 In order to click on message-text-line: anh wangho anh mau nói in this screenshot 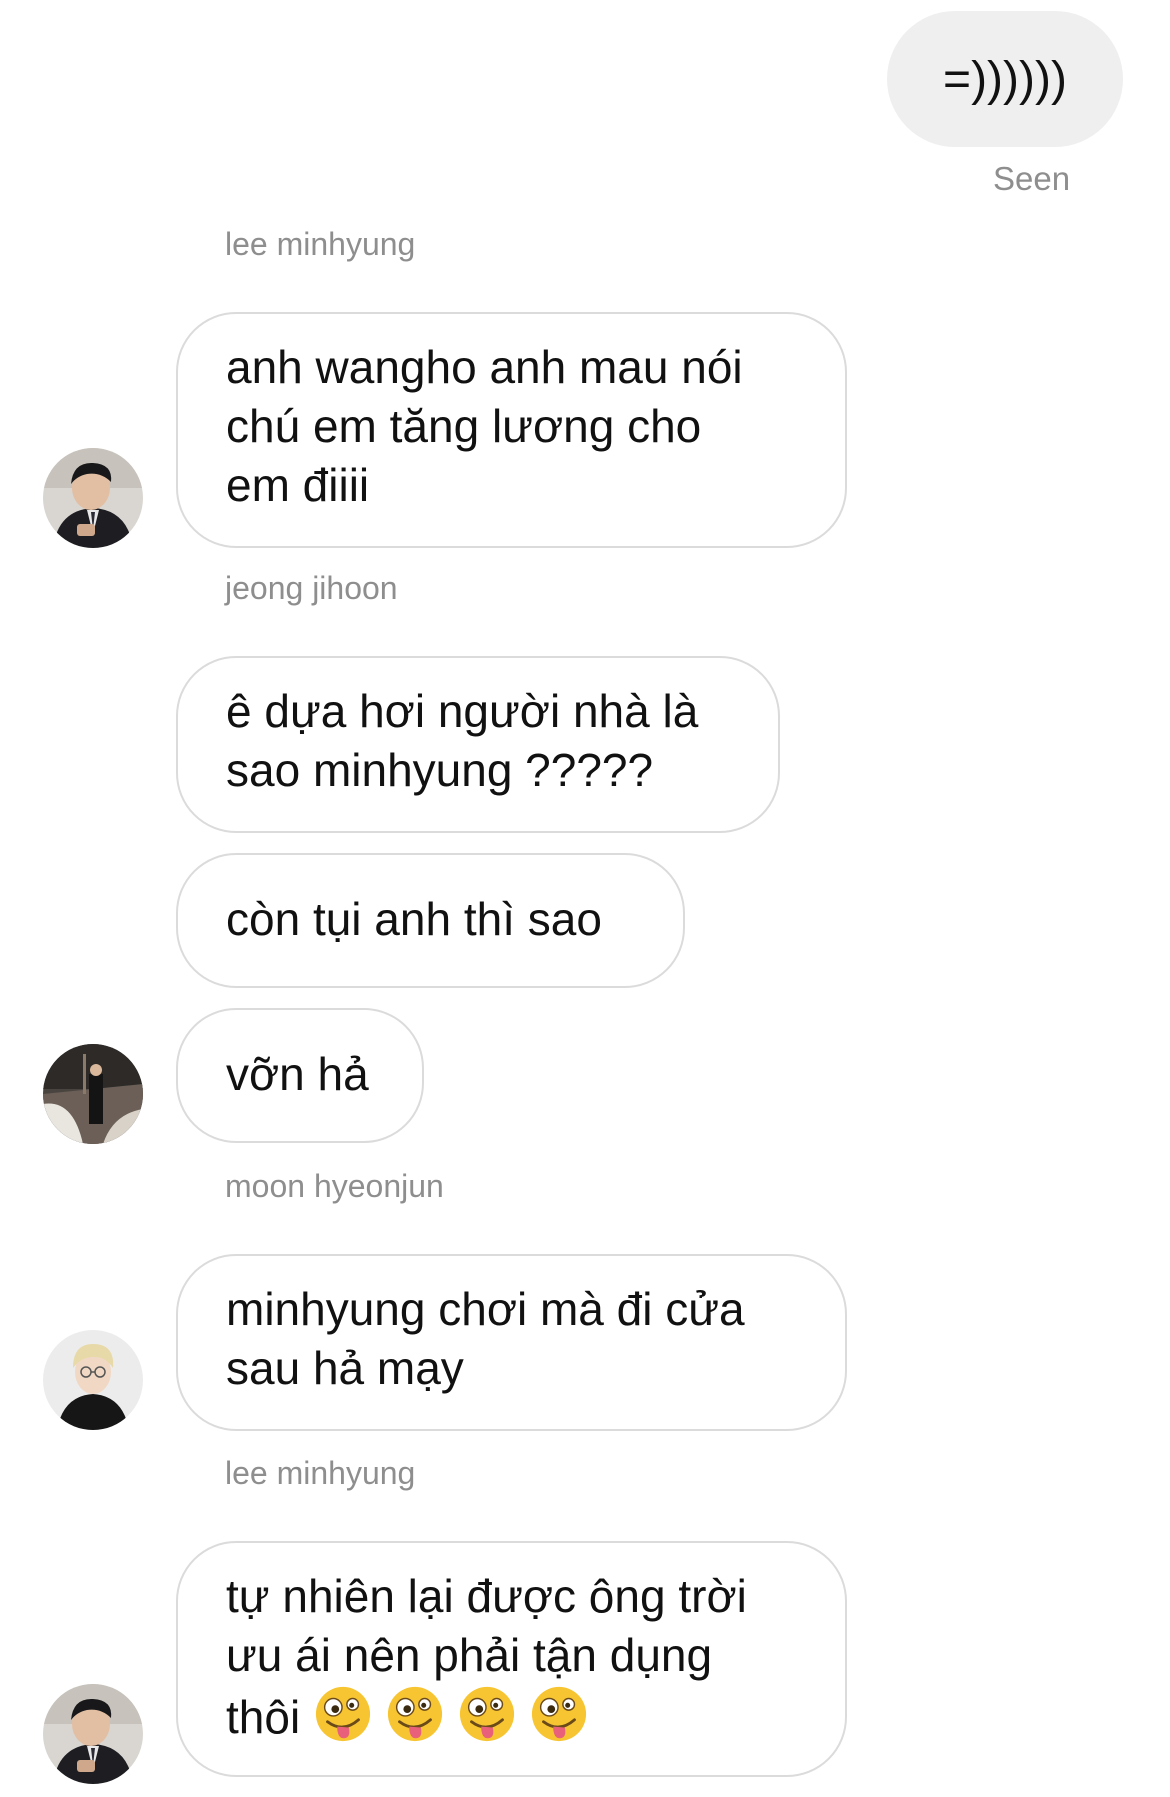, I will do `click(484, 367)`.